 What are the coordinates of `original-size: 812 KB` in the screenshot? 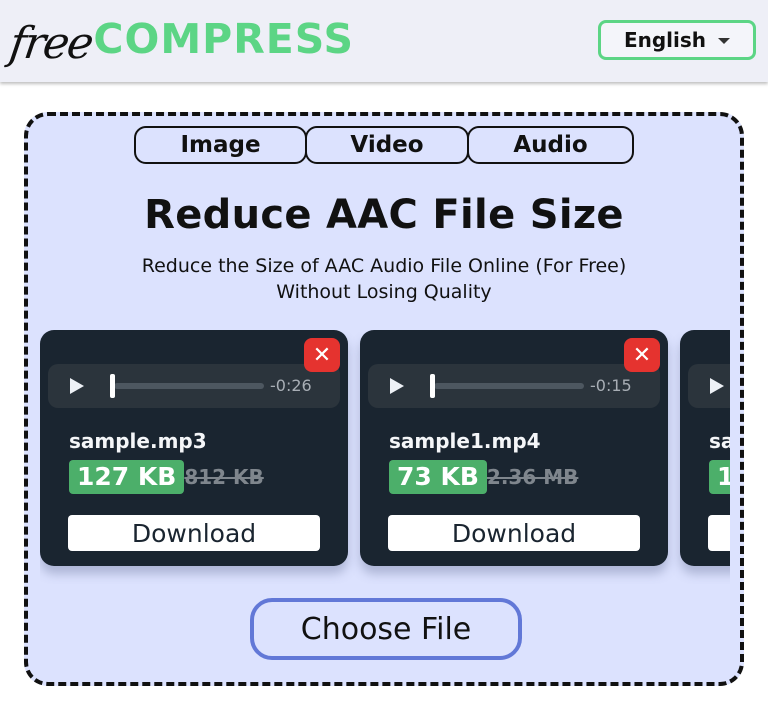 It's located at (224, 477).